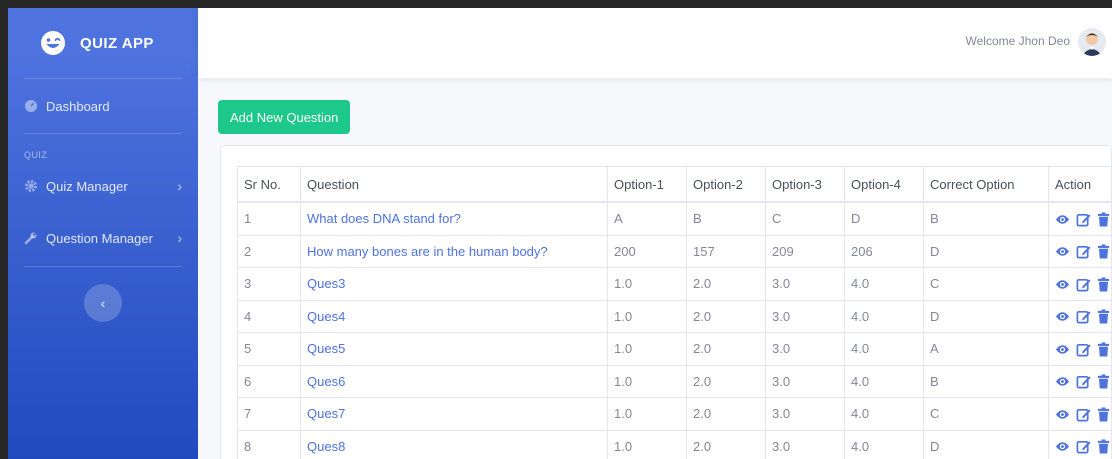 The width and height of the screenshot is (1112, 459). I want to click on cell-option-3: 209, so click(805, 251).